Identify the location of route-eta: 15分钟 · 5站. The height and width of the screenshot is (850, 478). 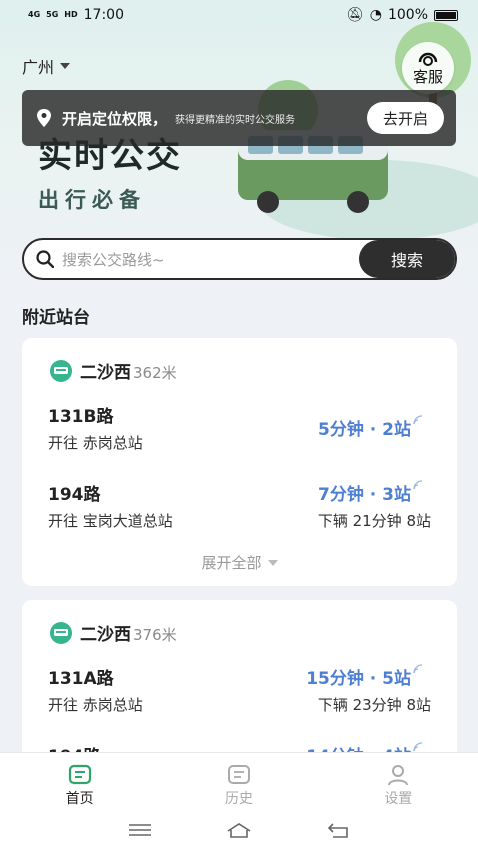
(364, 676).